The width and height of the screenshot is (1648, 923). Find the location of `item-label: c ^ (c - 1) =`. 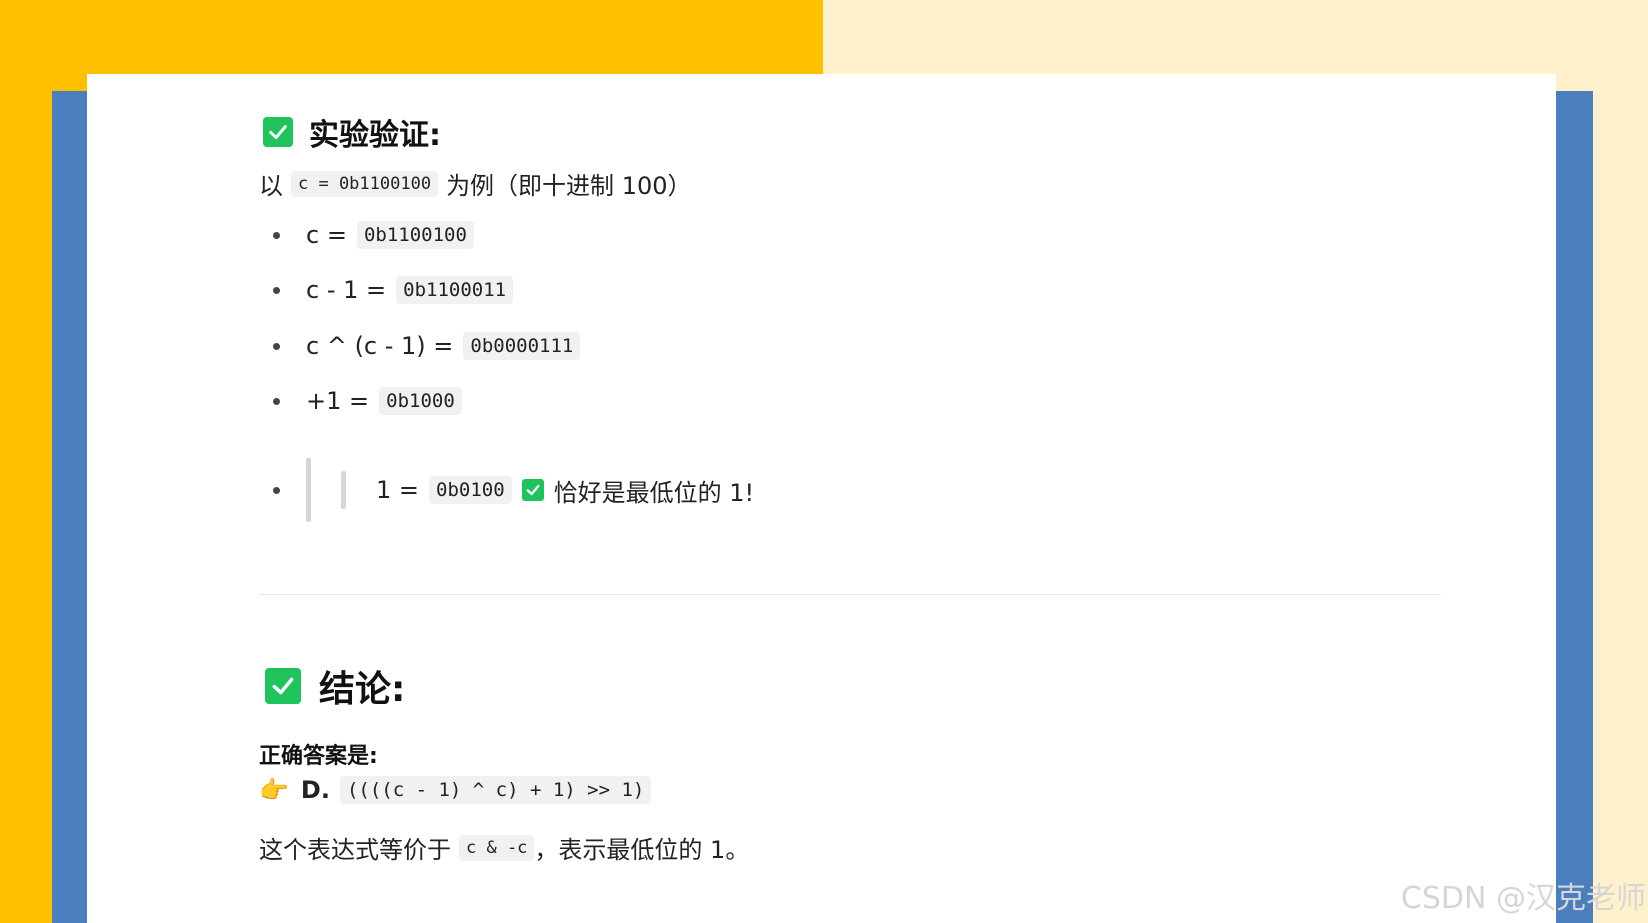

item-label: c ^ (c - 1) = is located at coordinates (380, 346).